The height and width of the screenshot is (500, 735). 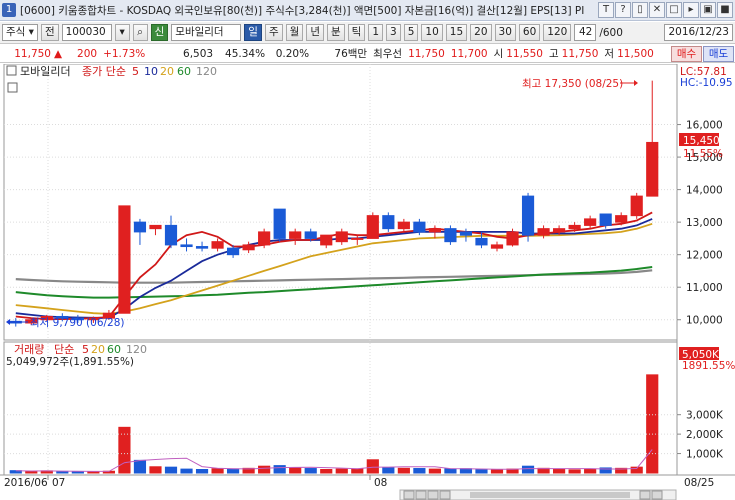 What do you see at coordinates (122, 32) in the screenshot?
I see `code-dropdown-icon: ▾` at bounding box center [122, 32].